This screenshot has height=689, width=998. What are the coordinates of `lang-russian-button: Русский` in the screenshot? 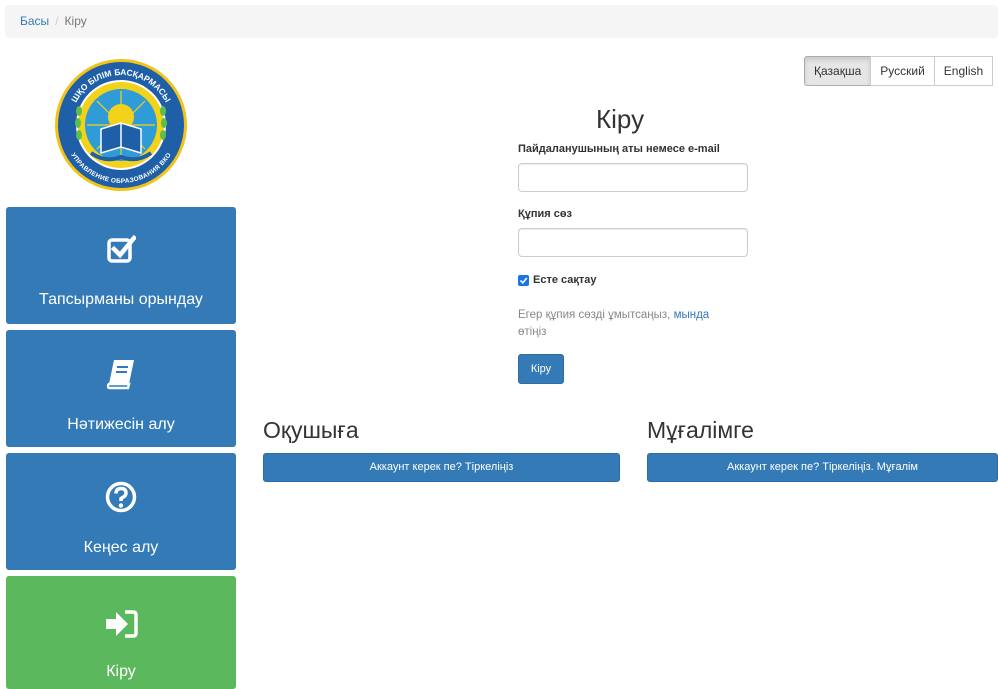 It's located at (902, 71).